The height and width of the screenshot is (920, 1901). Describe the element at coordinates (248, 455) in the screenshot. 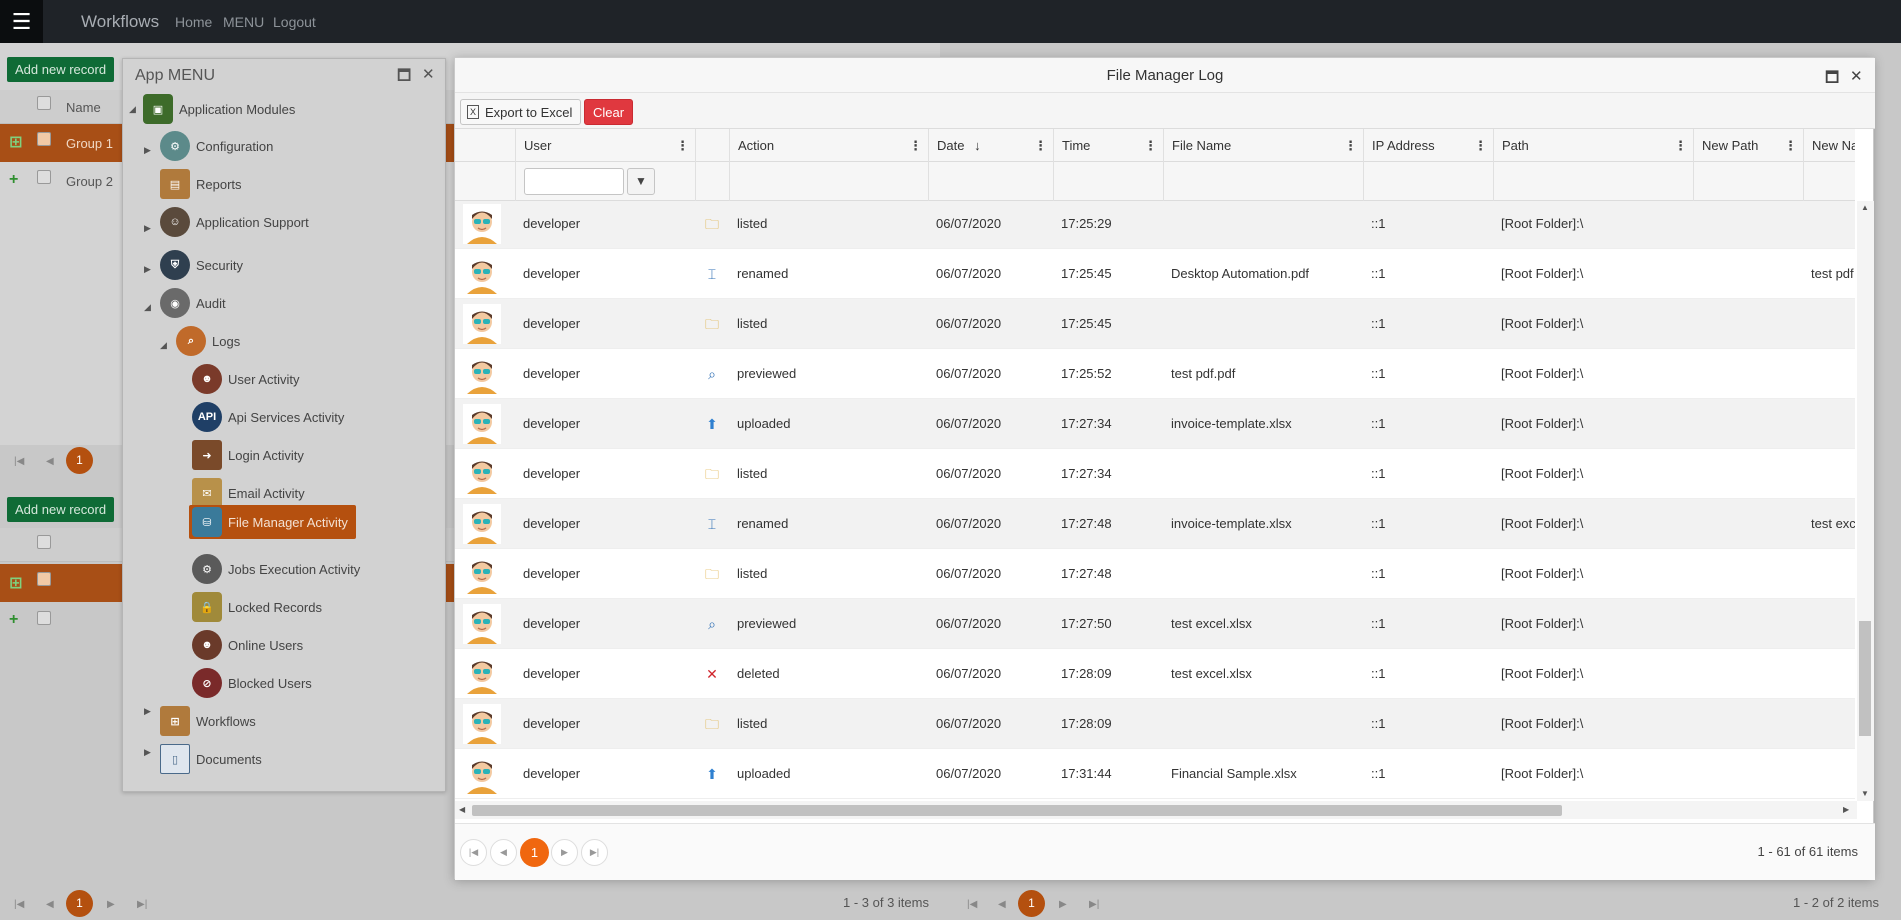

I see `menu-item-login-activity: ➜ Login Activity` at that location.